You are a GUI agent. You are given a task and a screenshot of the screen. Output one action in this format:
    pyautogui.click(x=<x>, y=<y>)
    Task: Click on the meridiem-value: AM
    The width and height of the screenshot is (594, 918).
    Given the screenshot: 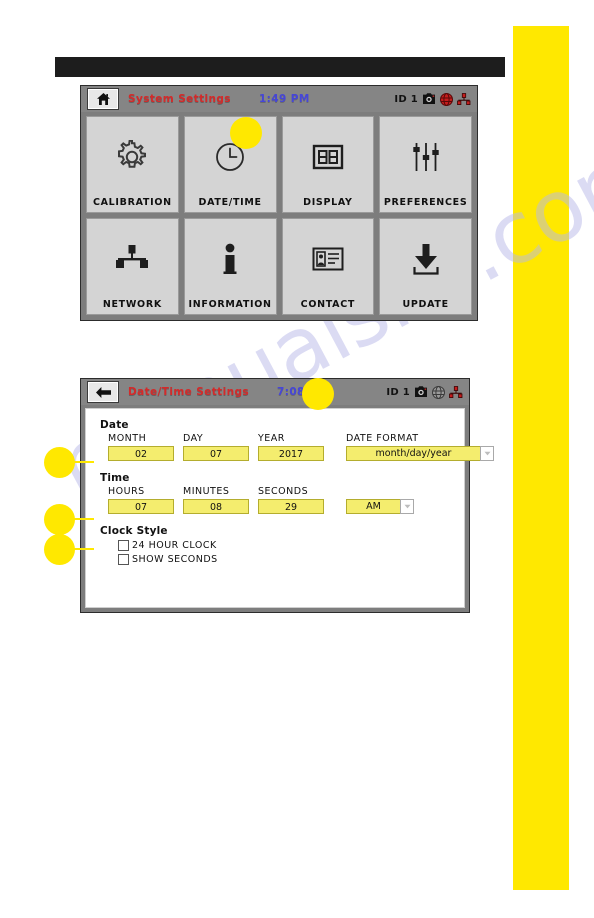 What is the action you would take?
    pyautogui.click(x=373, y=506)
    